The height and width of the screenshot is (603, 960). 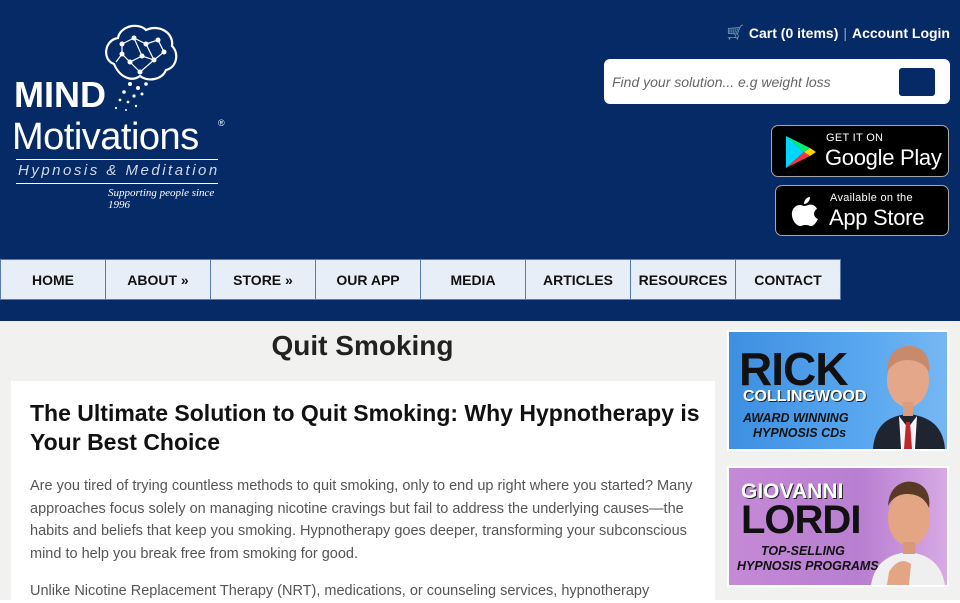 I want to click on nav-item-our-app: OUR APP, so click(x=368, y=279).